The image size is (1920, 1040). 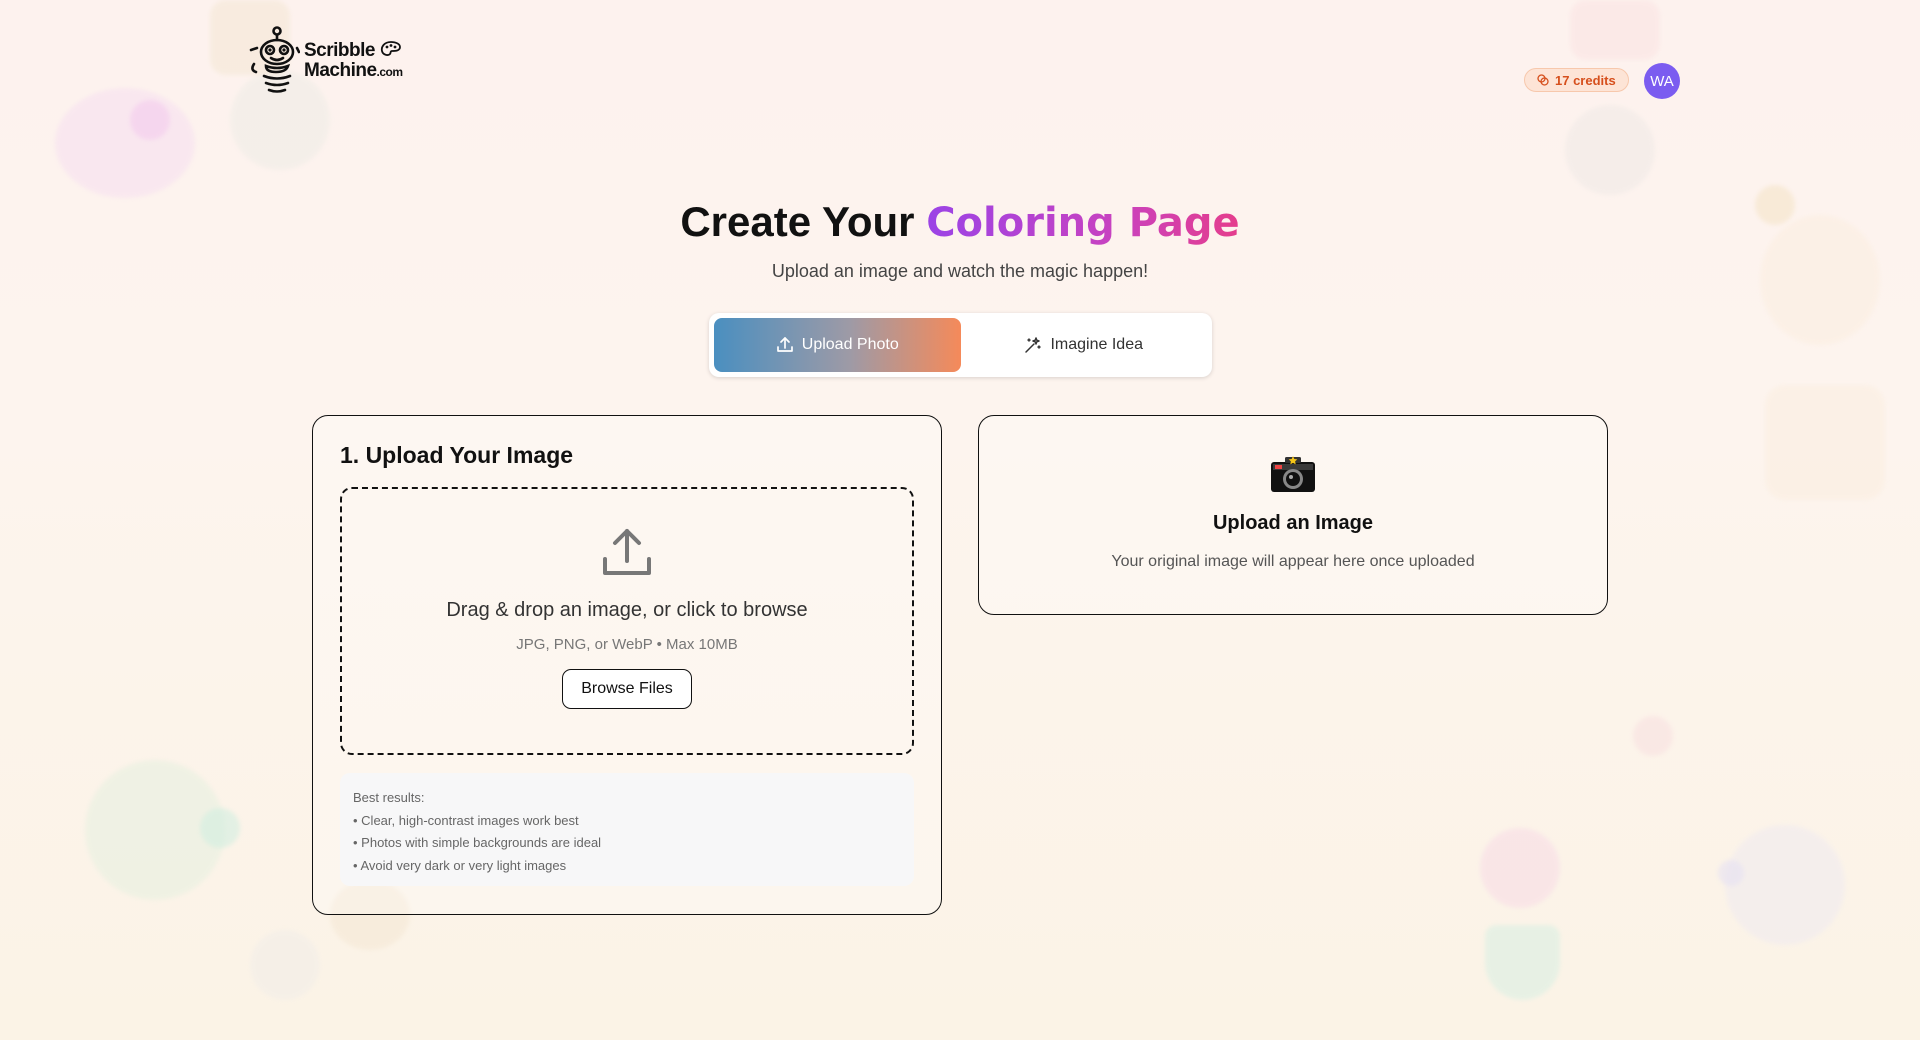 What do you see at coordinates (627, 644) in the screenshot?
I see `dropzone-hint: JPG, PNG, or WebP • Max 10MB` at bounding box center [627, 644].